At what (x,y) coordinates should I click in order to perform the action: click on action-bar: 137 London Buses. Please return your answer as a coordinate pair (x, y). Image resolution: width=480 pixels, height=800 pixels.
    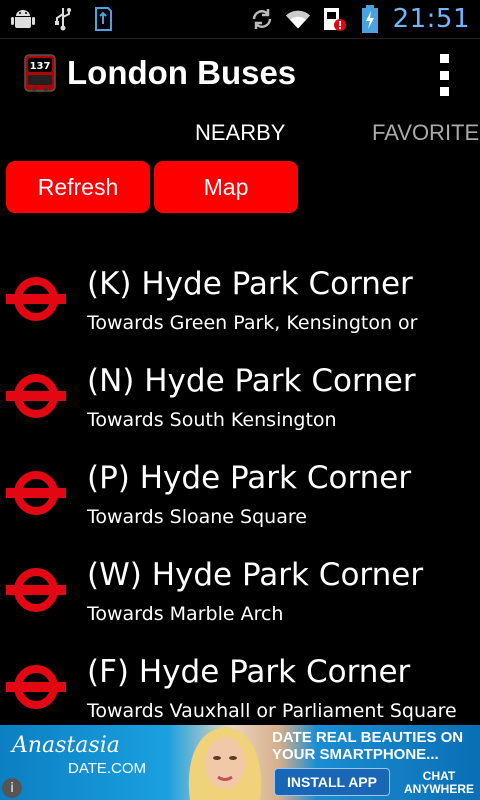
    Looking at the image, I should click on (240, 76).